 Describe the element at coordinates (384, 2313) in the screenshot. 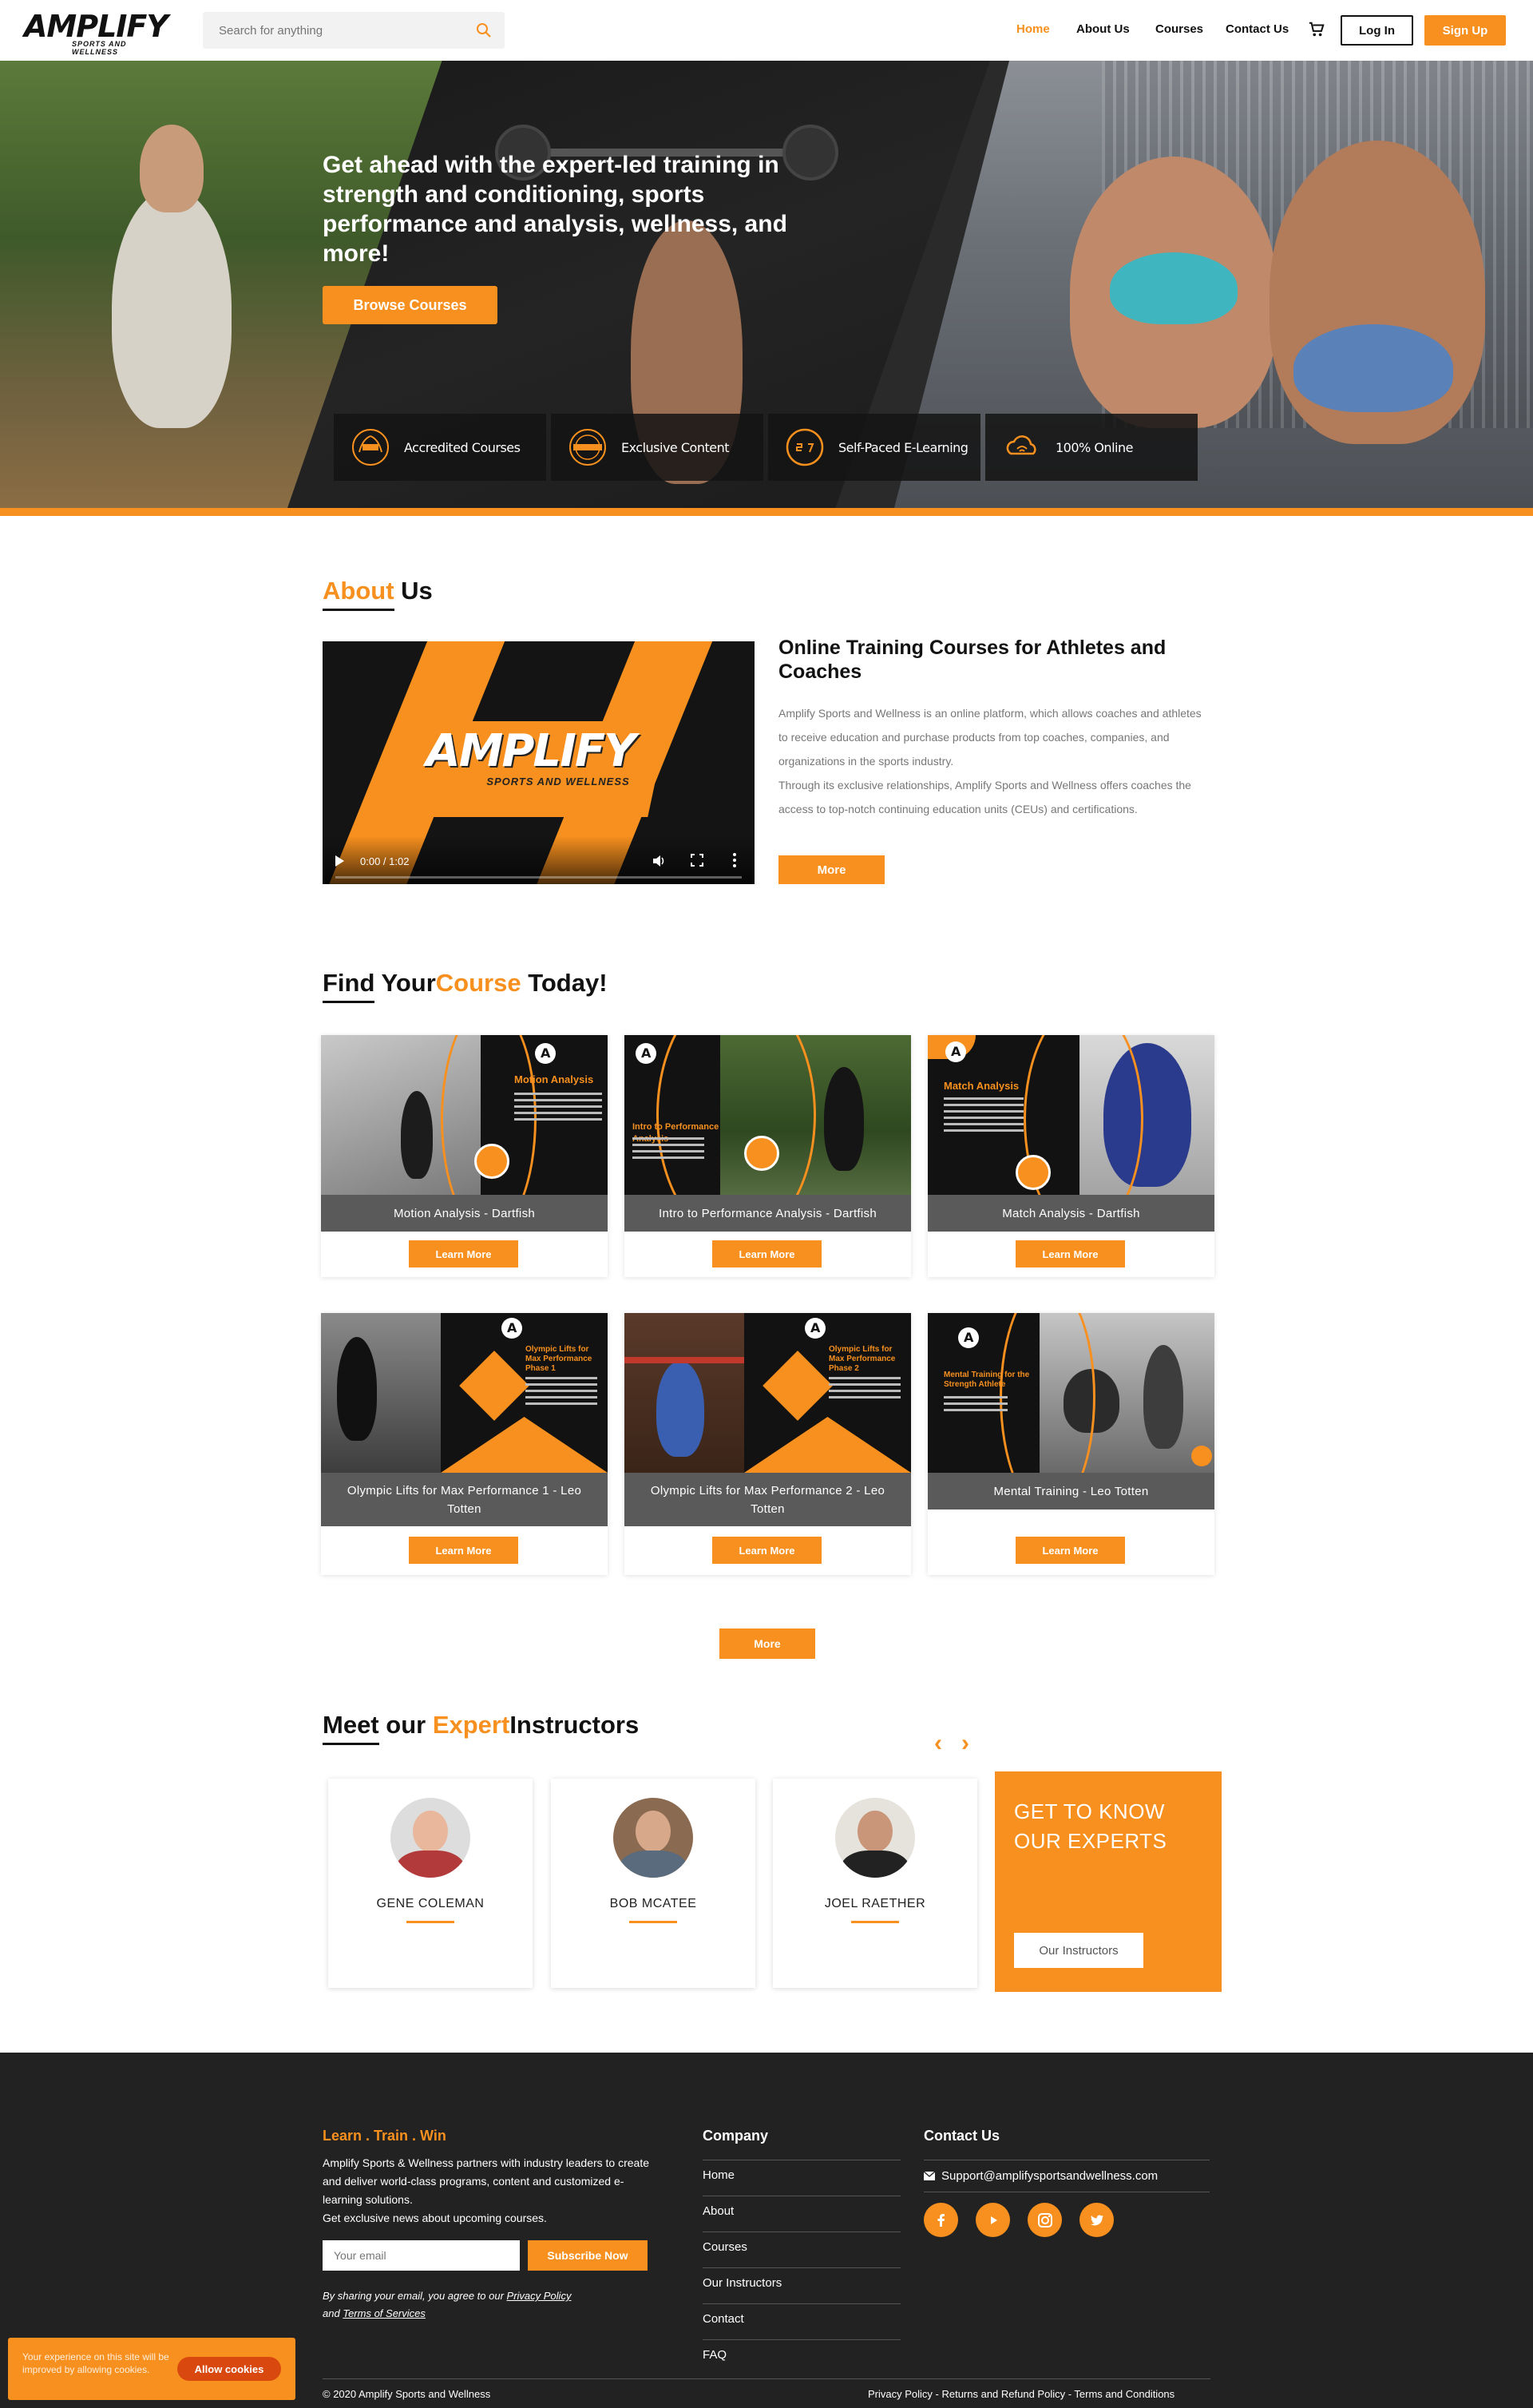

I see `terms-of-services-link: Terms of Services` at that location.